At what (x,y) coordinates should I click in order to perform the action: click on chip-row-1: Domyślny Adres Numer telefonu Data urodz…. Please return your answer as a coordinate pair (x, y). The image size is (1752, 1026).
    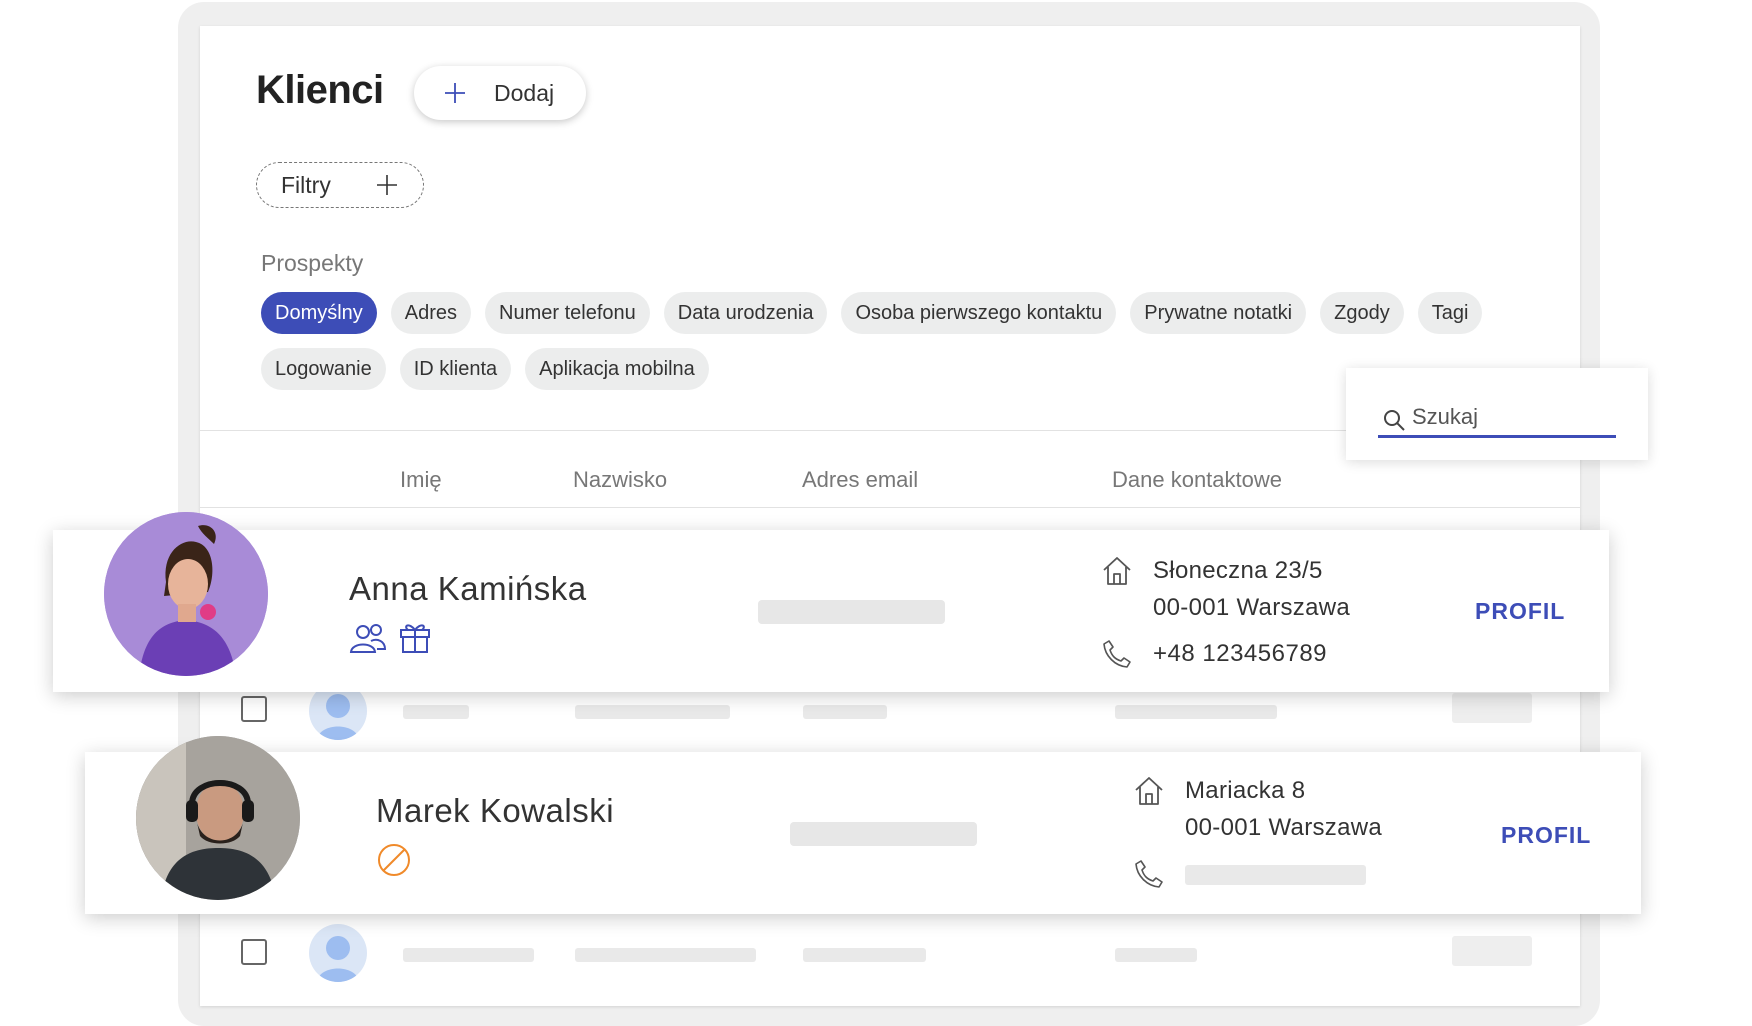
    Looking at the image, I should click on (911, 313).